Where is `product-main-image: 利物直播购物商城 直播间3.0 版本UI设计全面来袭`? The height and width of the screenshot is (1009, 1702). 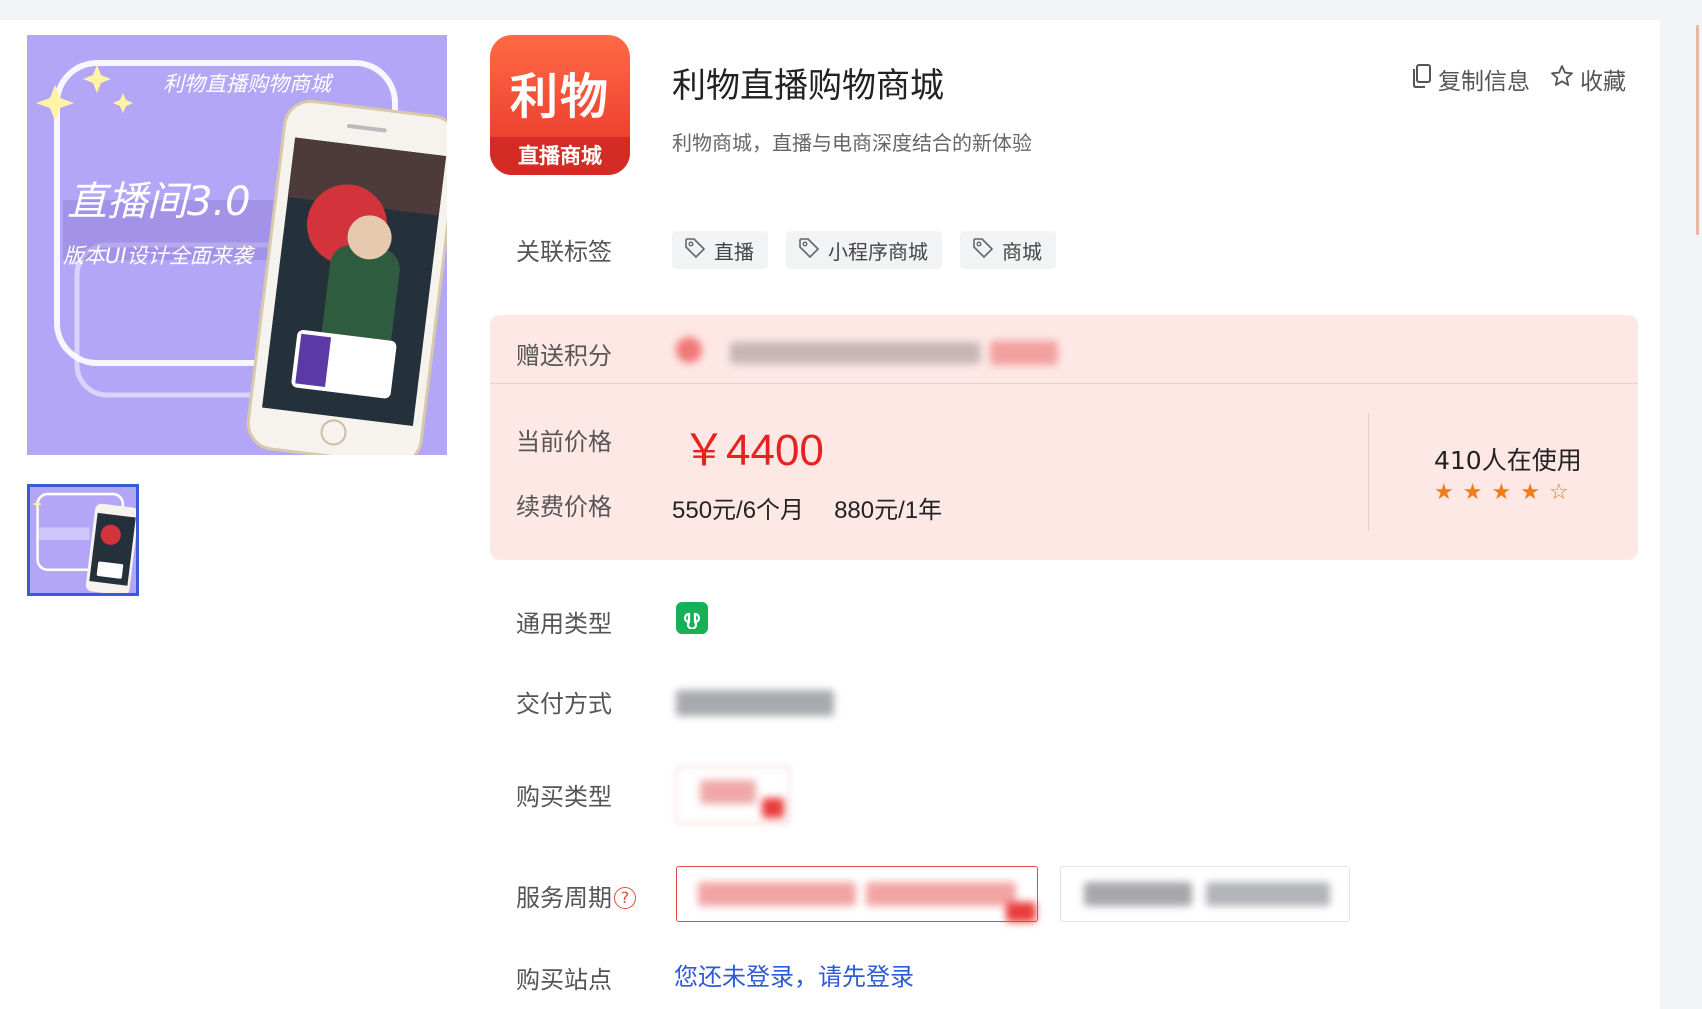 product-main-image: 利物直播购物商城 直播间3.0 版本UI设计全面来袭 is located at coordinates (237, 245).